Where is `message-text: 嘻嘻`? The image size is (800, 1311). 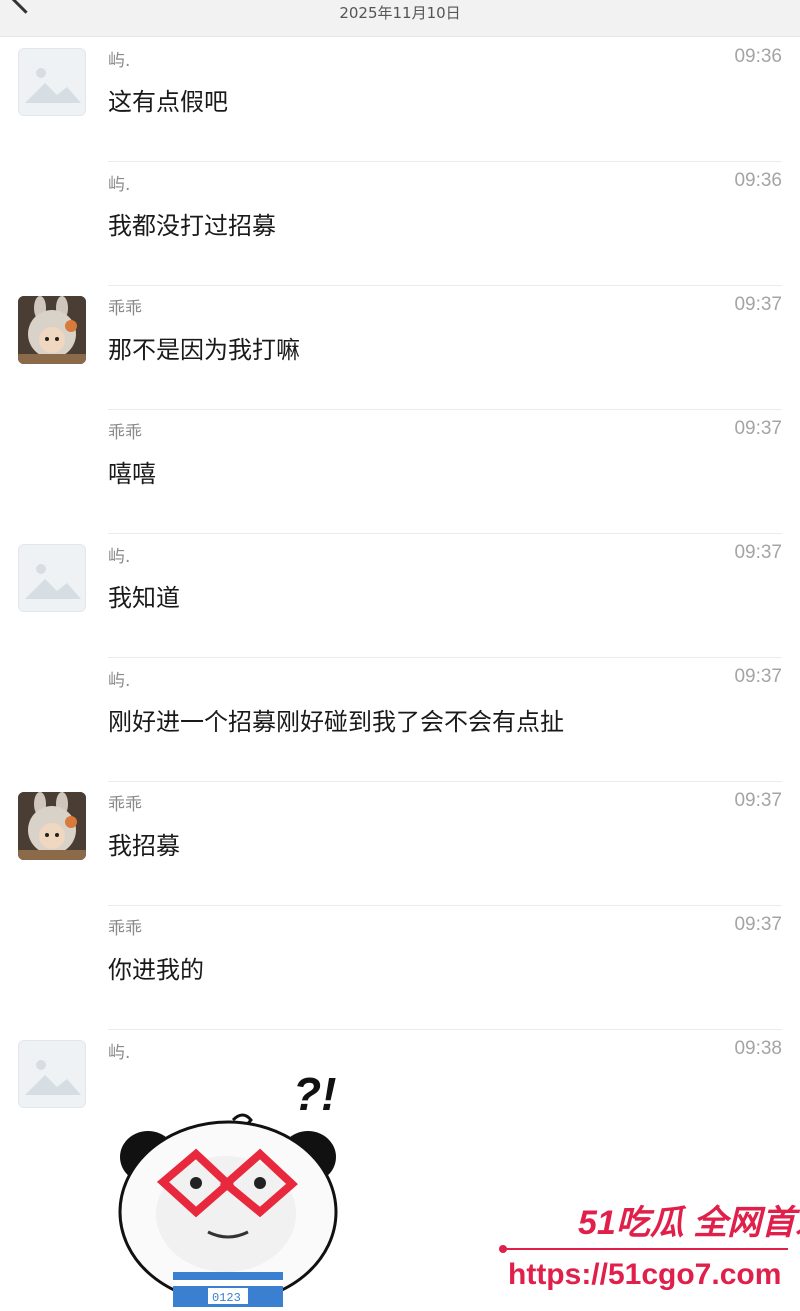 message-text: 嘻嘻 is located at coordinates (132, 471).